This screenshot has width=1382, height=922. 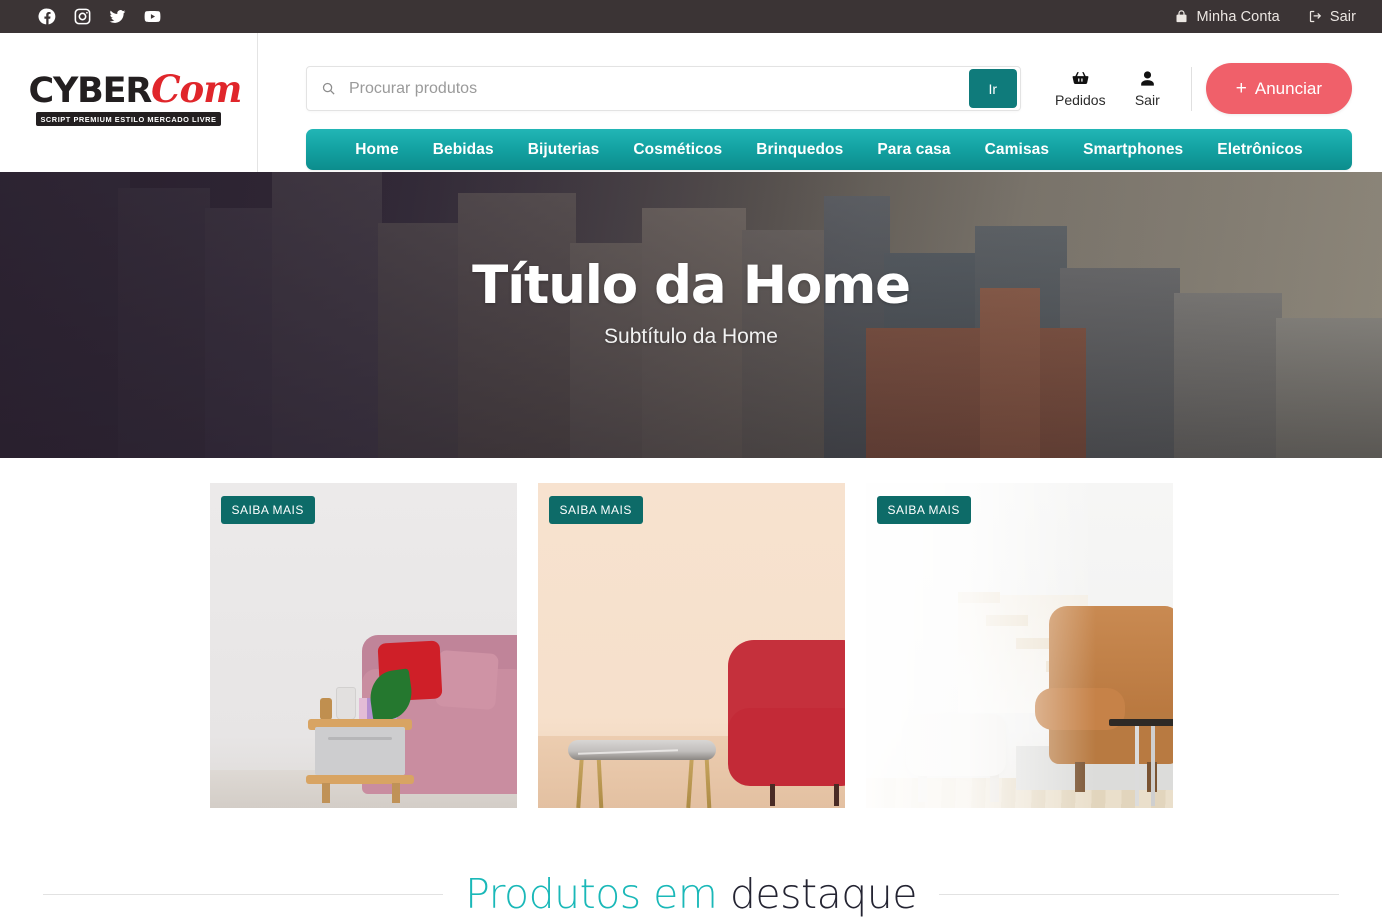 I want to click on sign-out-icon, so click(x=1315, y=16).